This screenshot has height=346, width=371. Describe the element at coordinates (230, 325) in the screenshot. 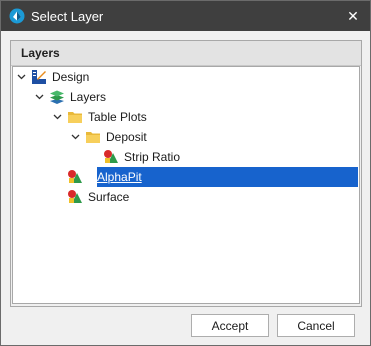

I see `accept-button: Accept` at that location.